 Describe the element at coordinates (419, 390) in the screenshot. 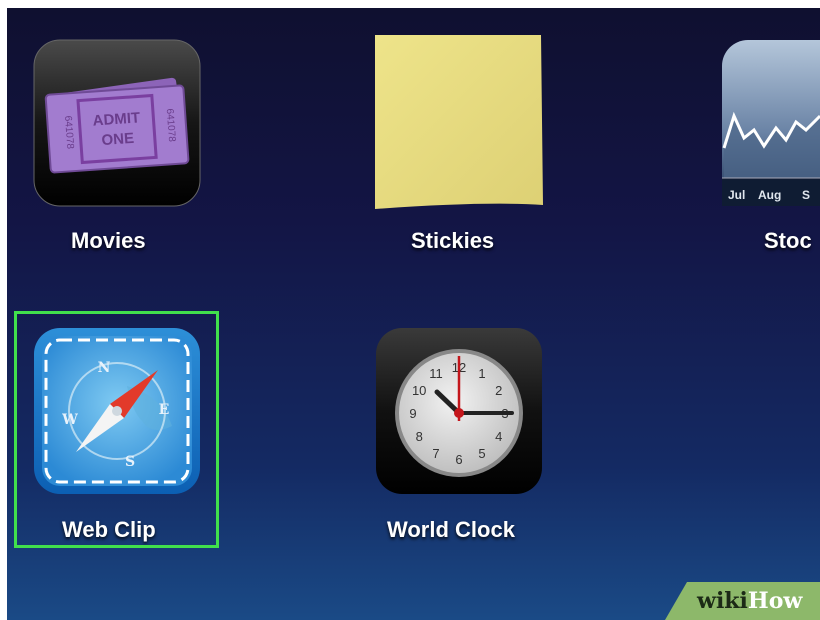

I see `clock-numeral: 10` at that location.